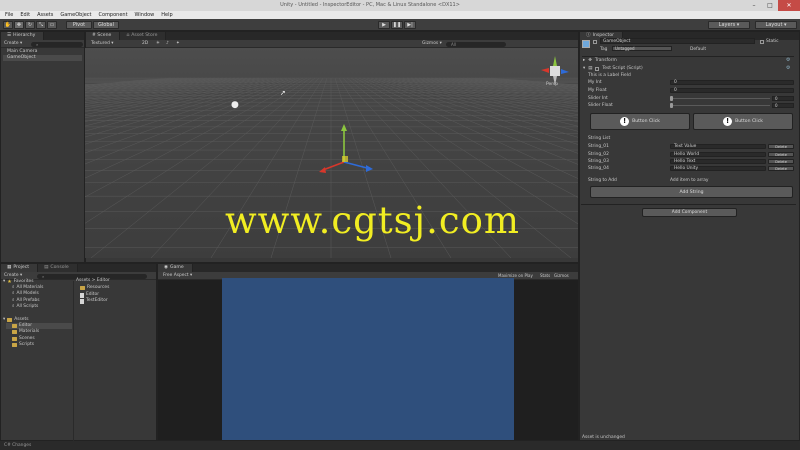  I want to click on shading-mode-dropdown: Textured ▾, so click(102, 43).